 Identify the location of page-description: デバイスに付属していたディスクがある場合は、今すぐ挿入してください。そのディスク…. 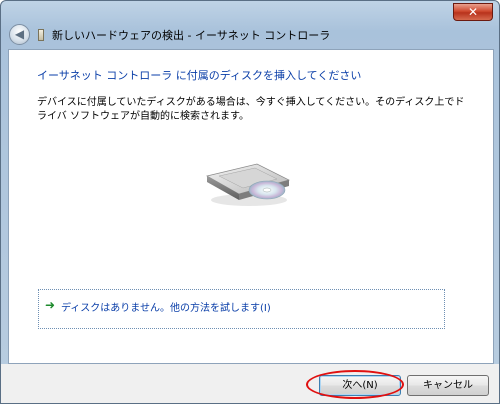
(251, 109).